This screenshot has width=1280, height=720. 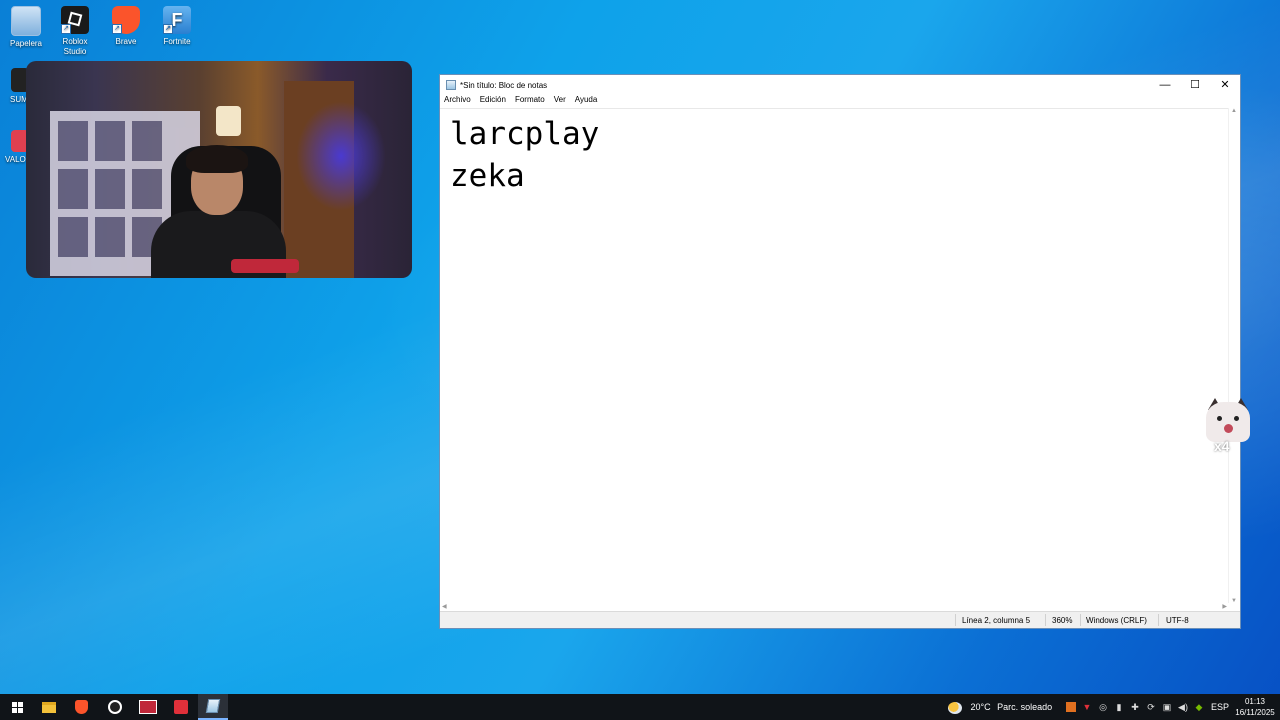 I want to click on cursor-position: Línea 2, columna 5, so click(x=996, y=620).